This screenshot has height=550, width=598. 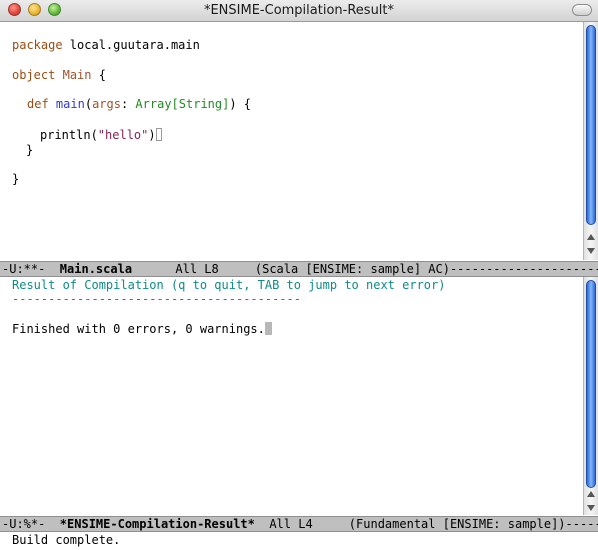 What do you see at coordinates (131, 45) in the screenshot?
I see `package-name: local.guutara.main` at bounding box center [131, 45].